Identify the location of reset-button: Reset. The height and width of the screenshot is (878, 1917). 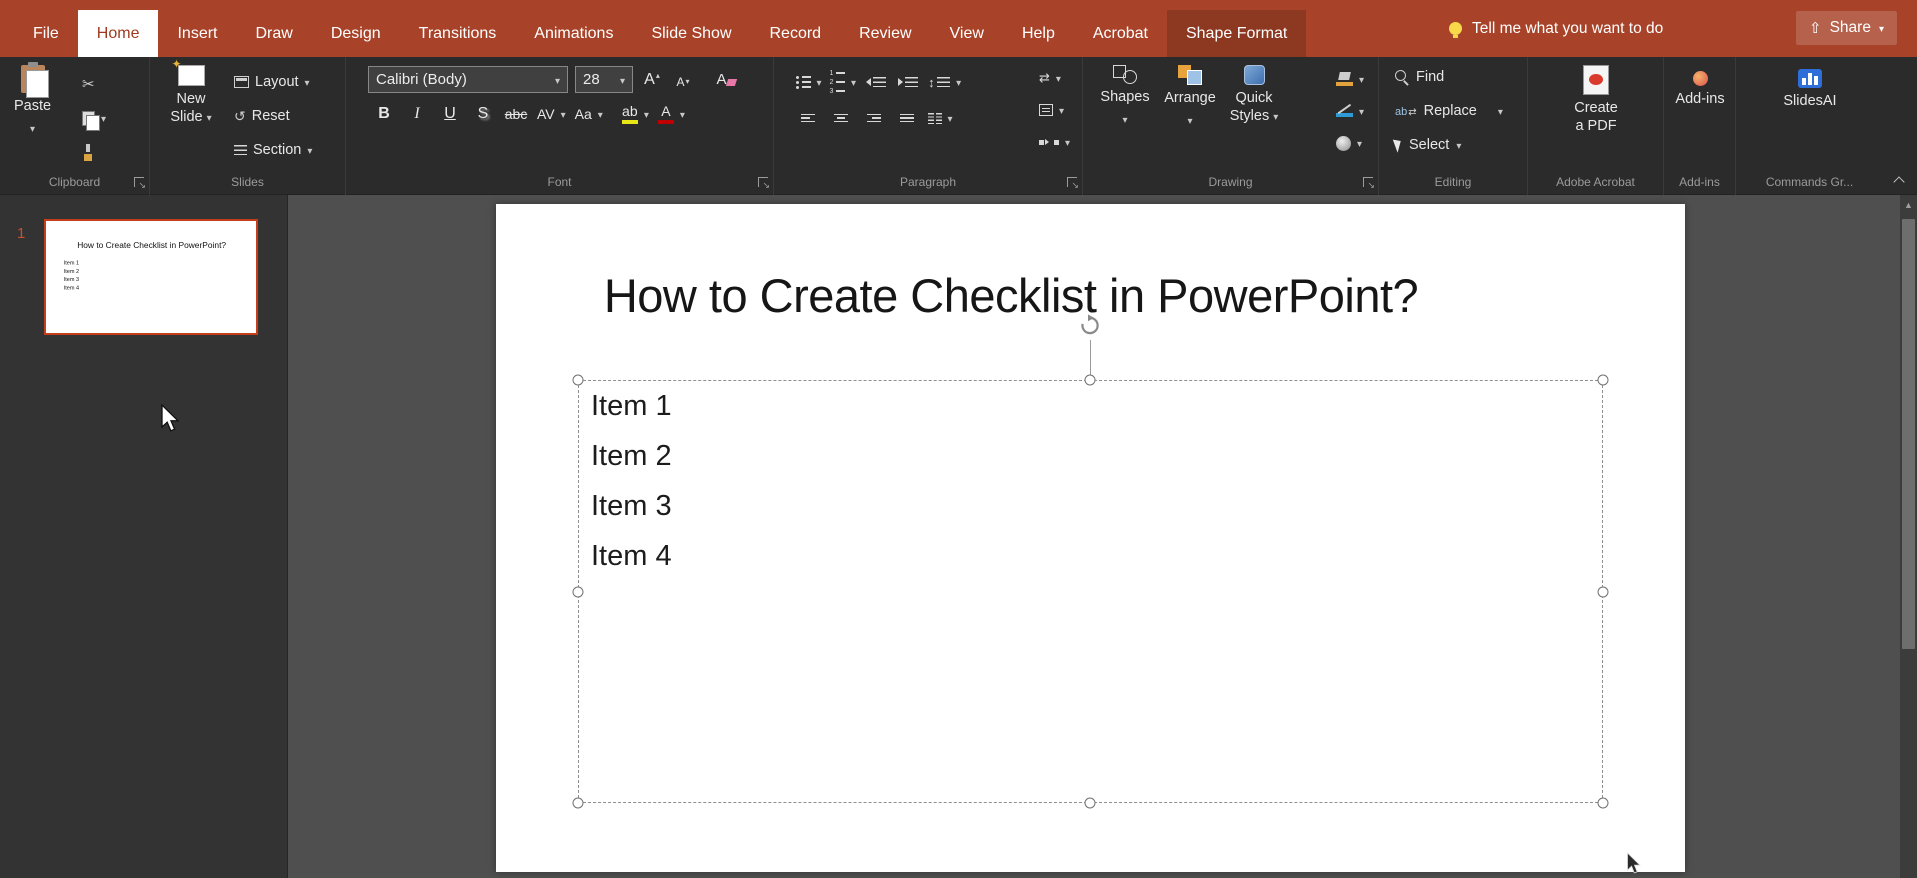
(262, 116).